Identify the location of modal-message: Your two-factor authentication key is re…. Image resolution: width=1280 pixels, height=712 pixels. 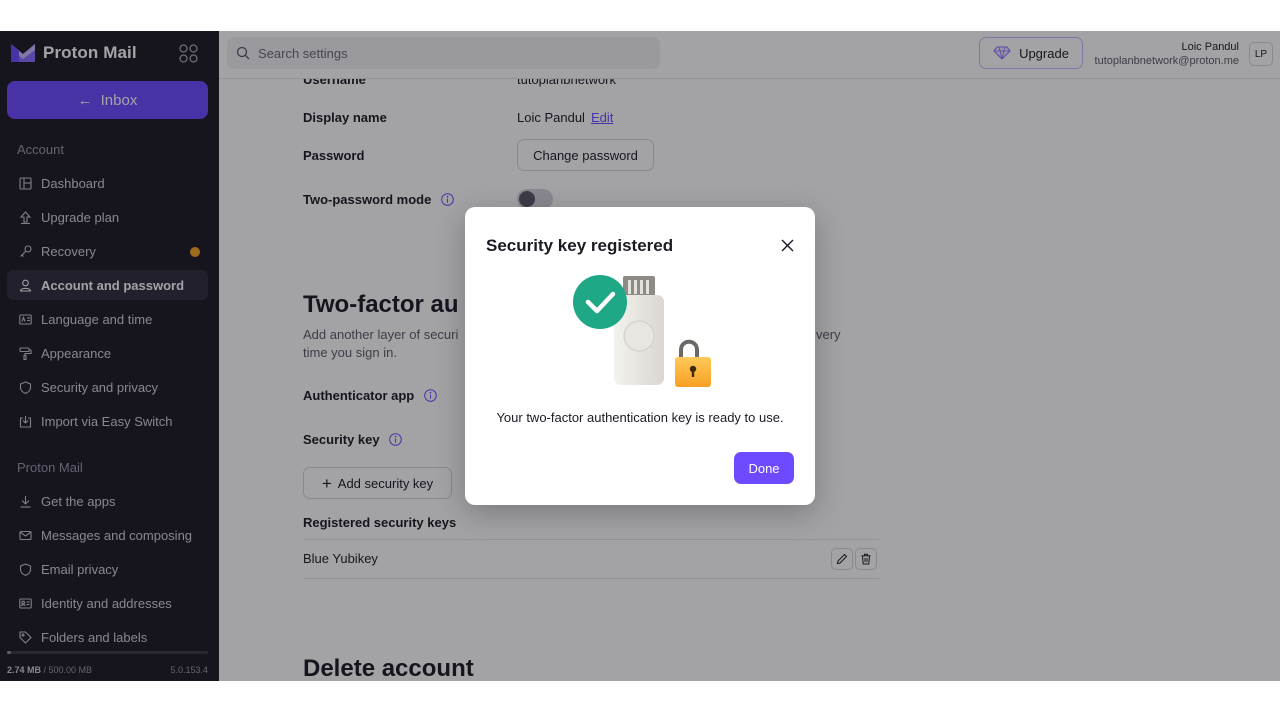
(640, 417).